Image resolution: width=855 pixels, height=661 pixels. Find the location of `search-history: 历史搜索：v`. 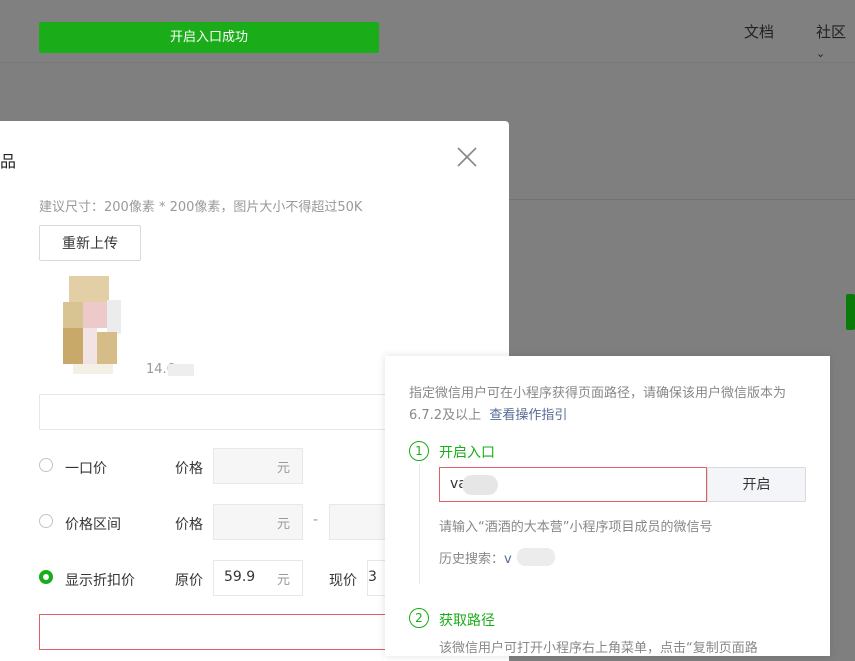

search-history: 历史搜索：v is located at coordinates (475, 557).